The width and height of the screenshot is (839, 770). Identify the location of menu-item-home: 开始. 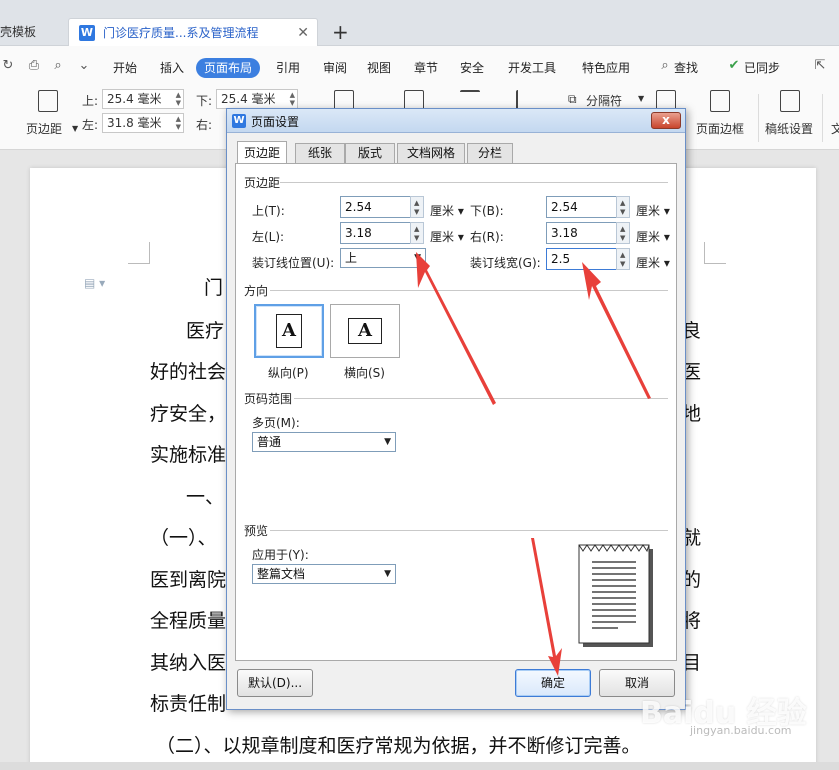
(125, 68).